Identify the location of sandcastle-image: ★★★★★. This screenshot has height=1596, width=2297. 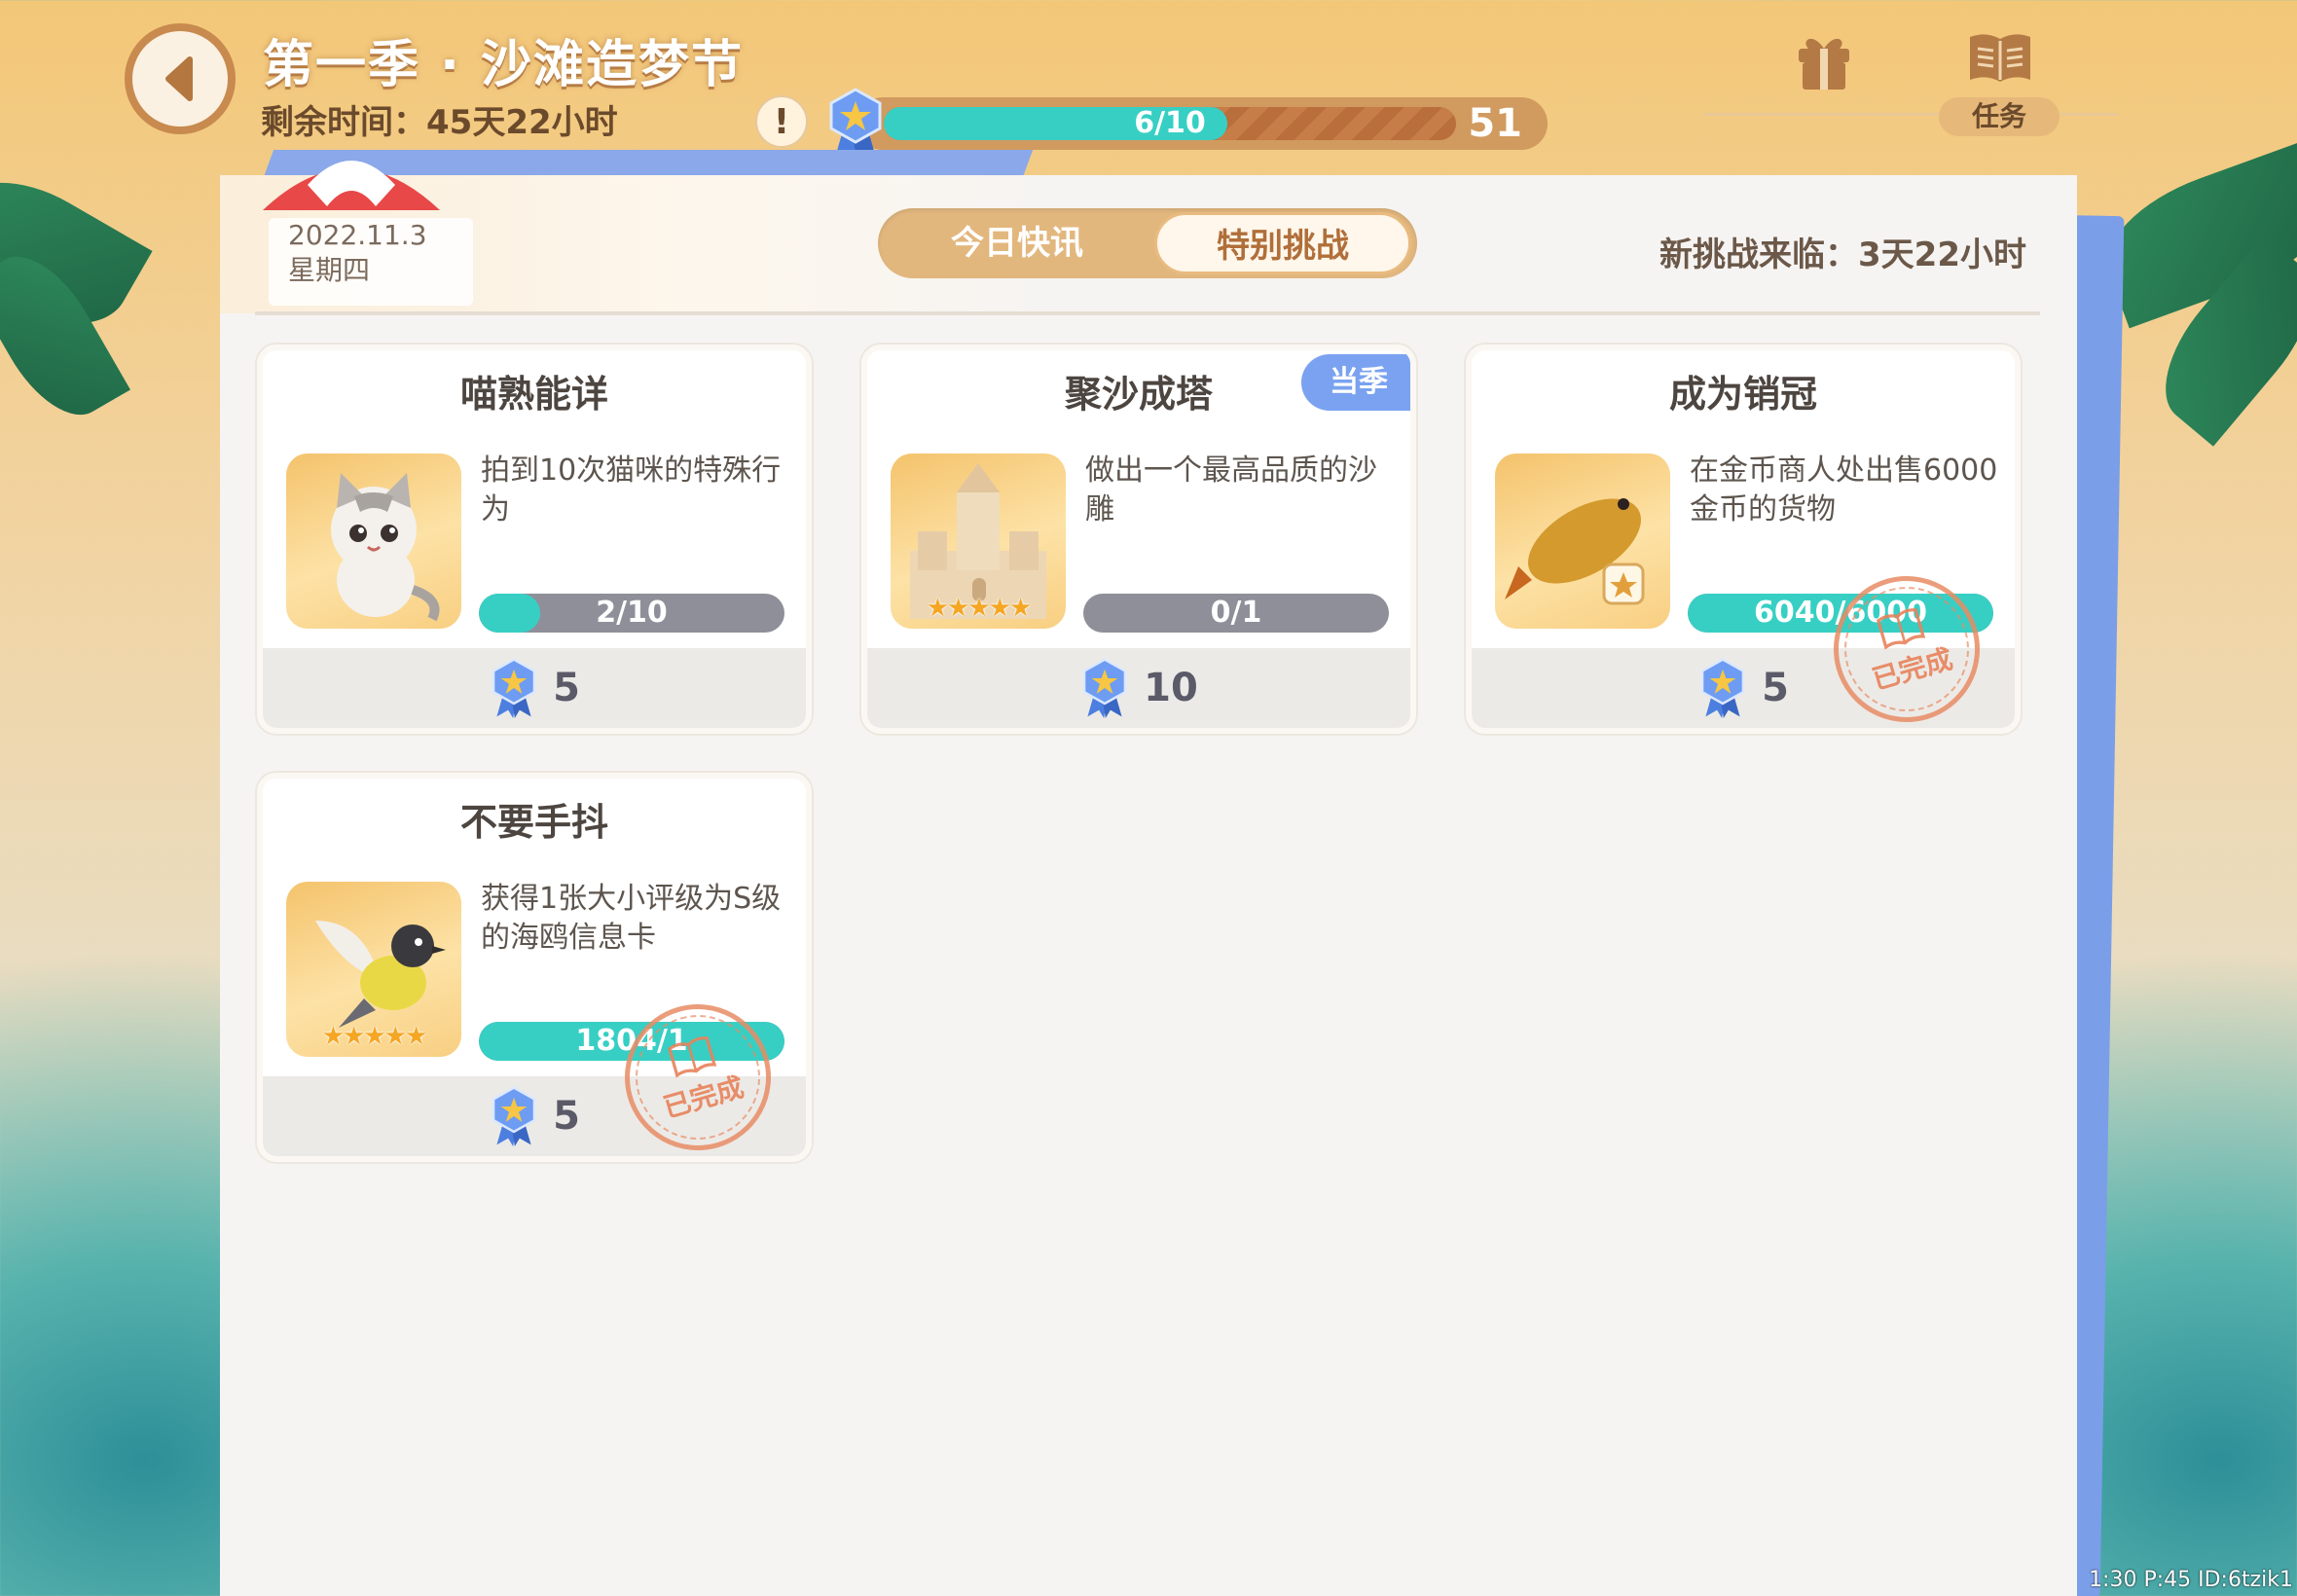
(978, 541).